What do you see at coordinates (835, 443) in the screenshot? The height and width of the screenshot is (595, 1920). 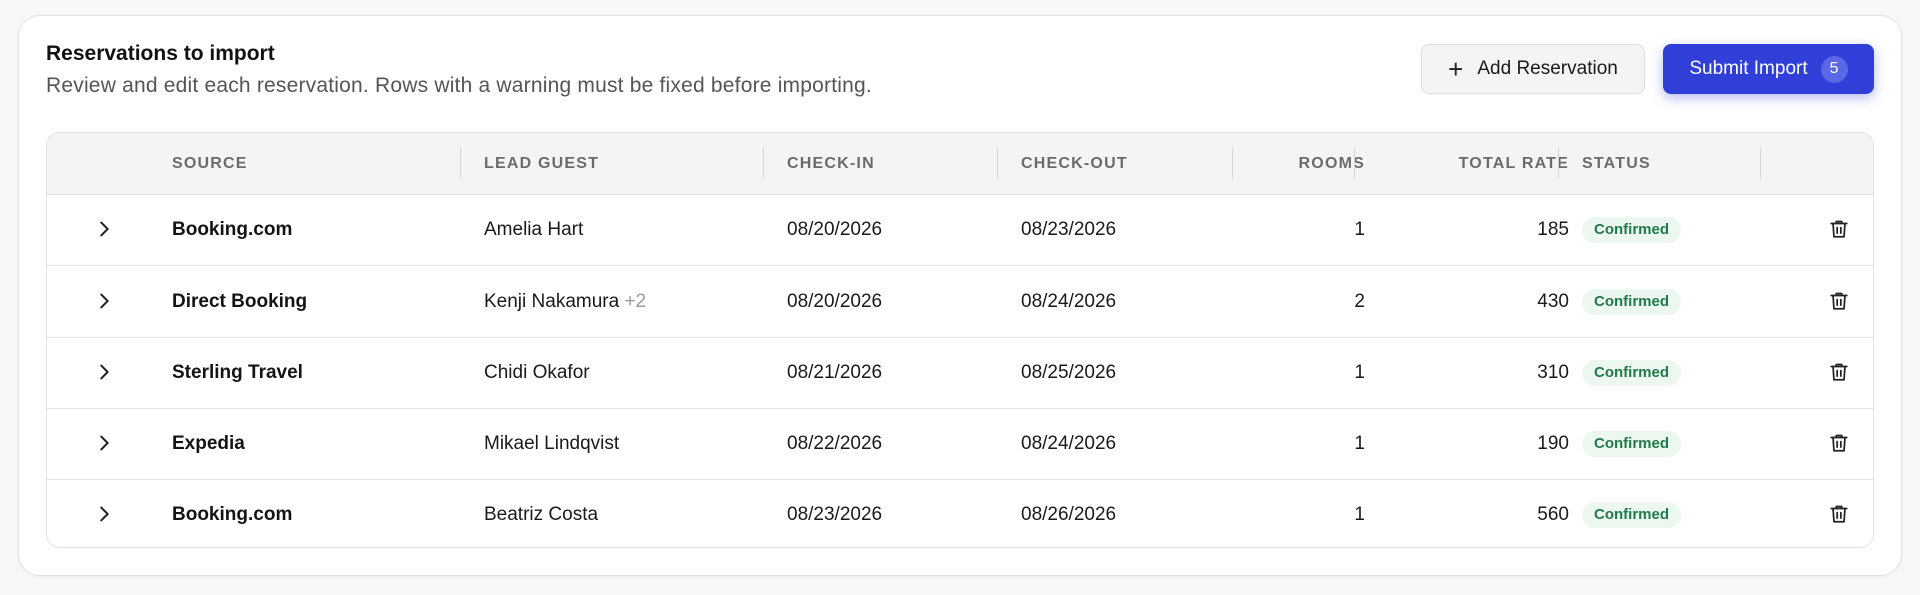 I see `check-in-cell: 08/22/2026` at bounding box center [835, 443].